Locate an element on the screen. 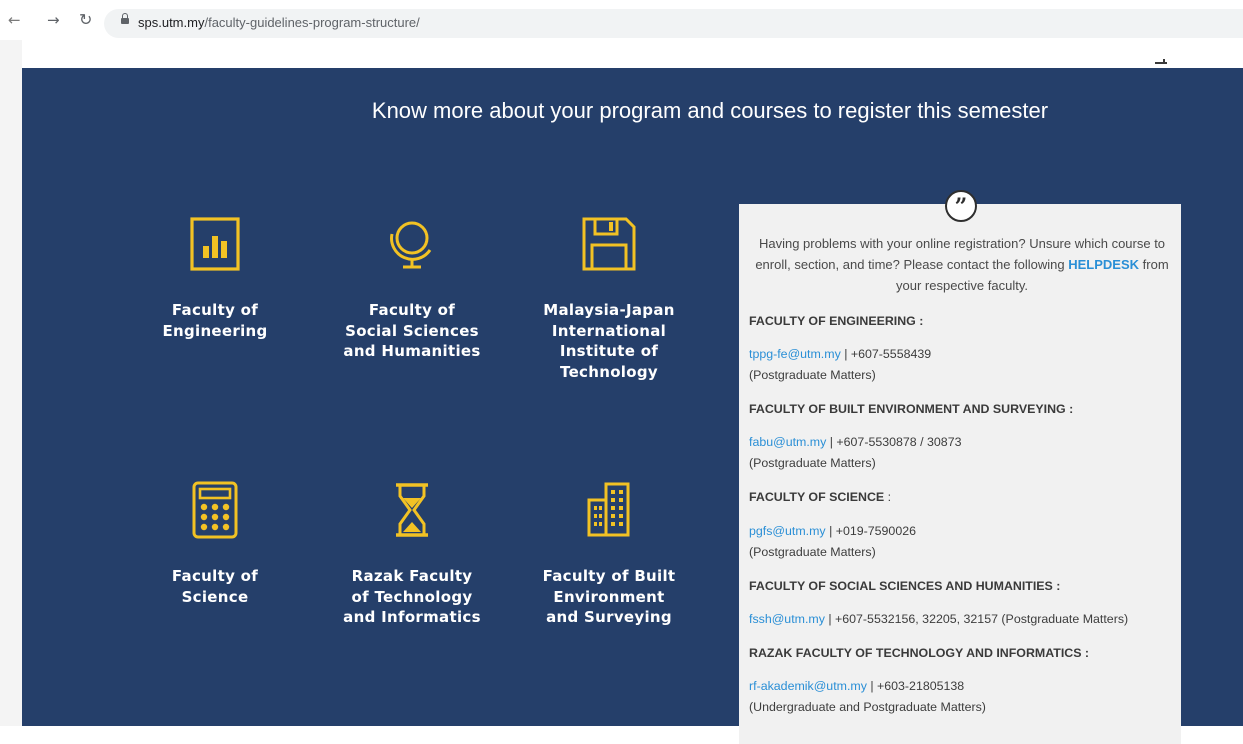 This screenshot has height=744, width=1243. email-link: fssh@utm.my is located at coordinates (787, 619).